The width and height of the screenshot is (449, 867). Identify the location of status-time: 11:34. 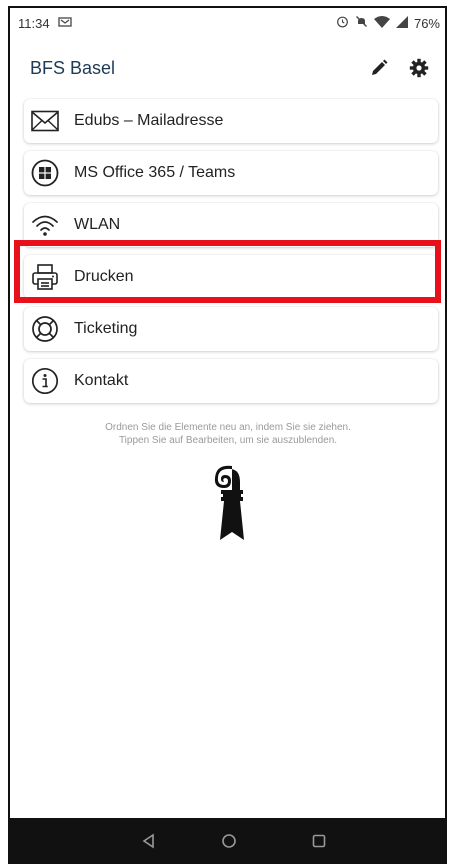
(34, 23).